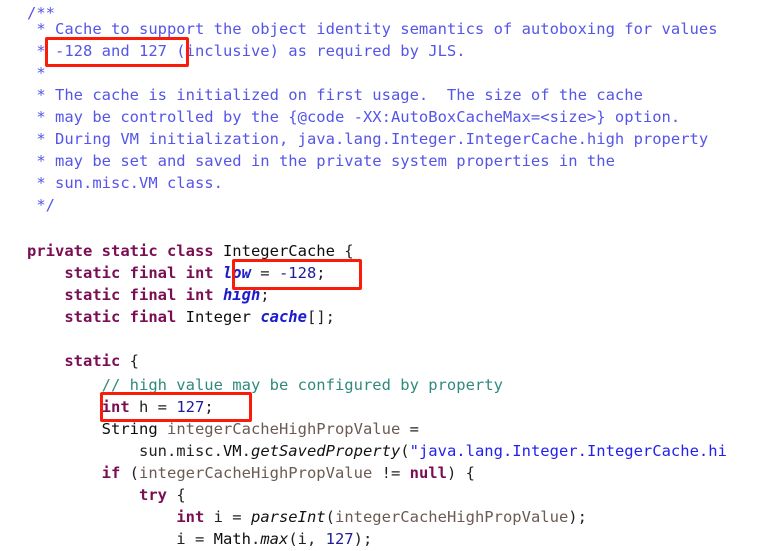 The height and width of the screenshot is (551, 773). What do you see at coordinates (297, 273) in the screenshot?
I see `code-token-number: -128` at bounding box center [297, 273].